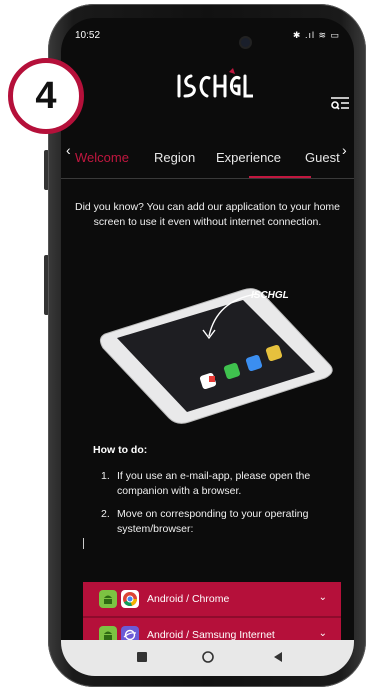 The height and width of the screenshot is (691, 370). Describe the element at coordinates (316, 35) in the screenshot. I see `status-icons: ✱ .ıl ≋ ▭` at that location.